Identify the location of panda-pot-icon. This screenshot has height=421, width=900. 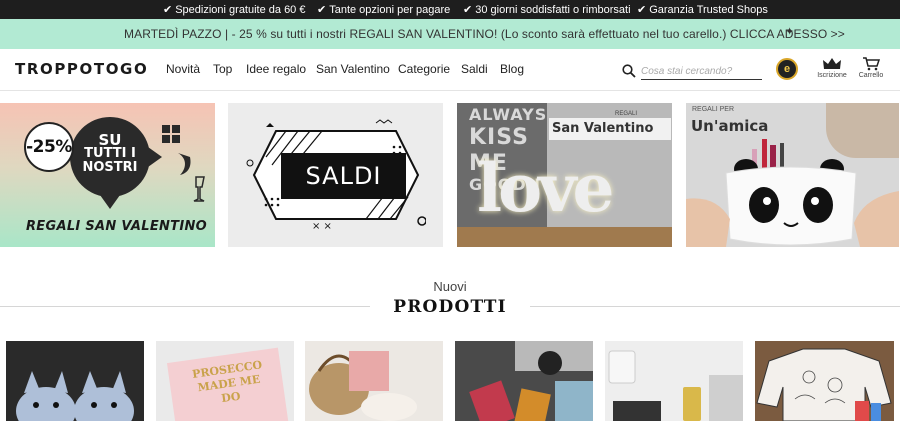
(792, 193).